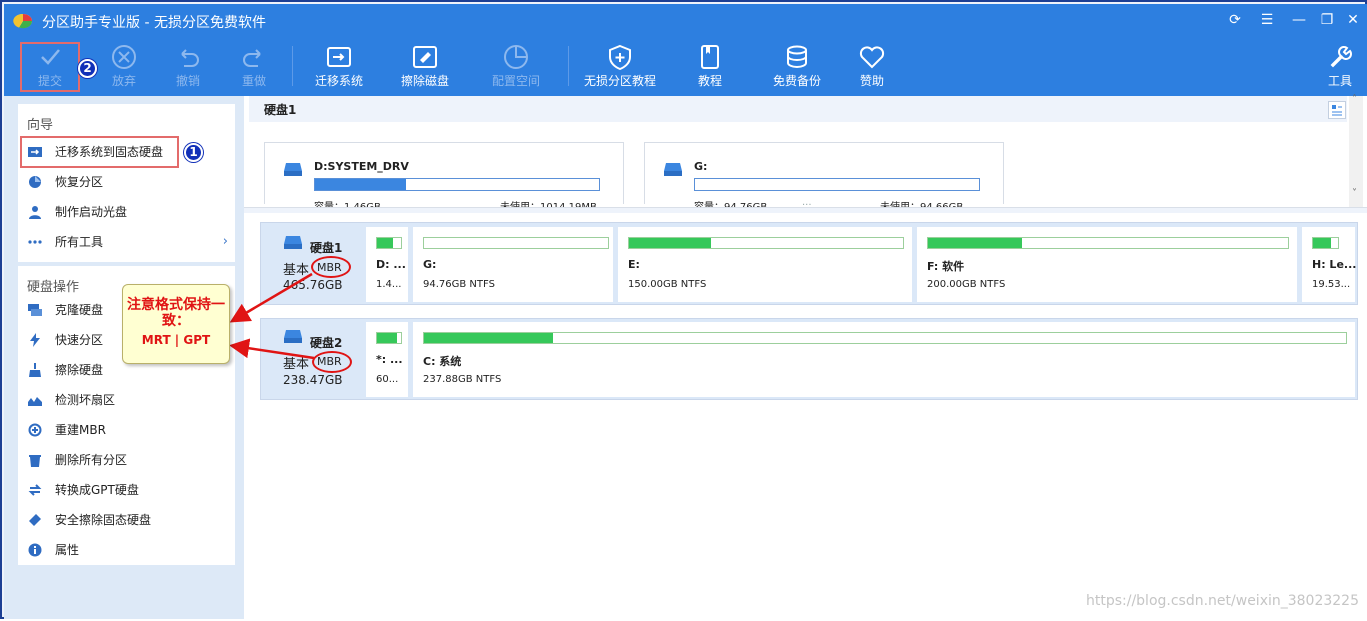 The image size is (1367, 621). I want to click on sidebar-item-make-boot-disc: 制作启动光盘, so click(128, 212).